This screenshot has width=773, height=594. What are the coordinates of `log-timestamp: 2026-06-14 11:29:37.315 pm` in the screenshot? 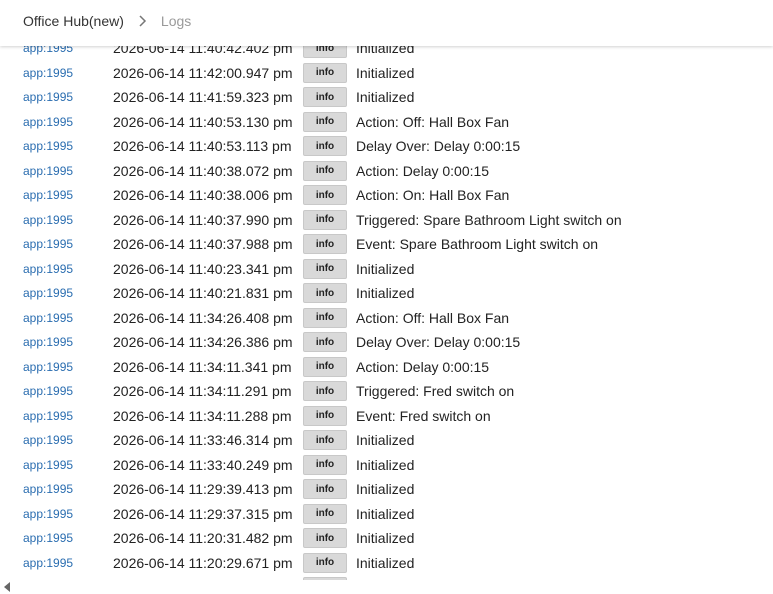 It's located at (203, 513).